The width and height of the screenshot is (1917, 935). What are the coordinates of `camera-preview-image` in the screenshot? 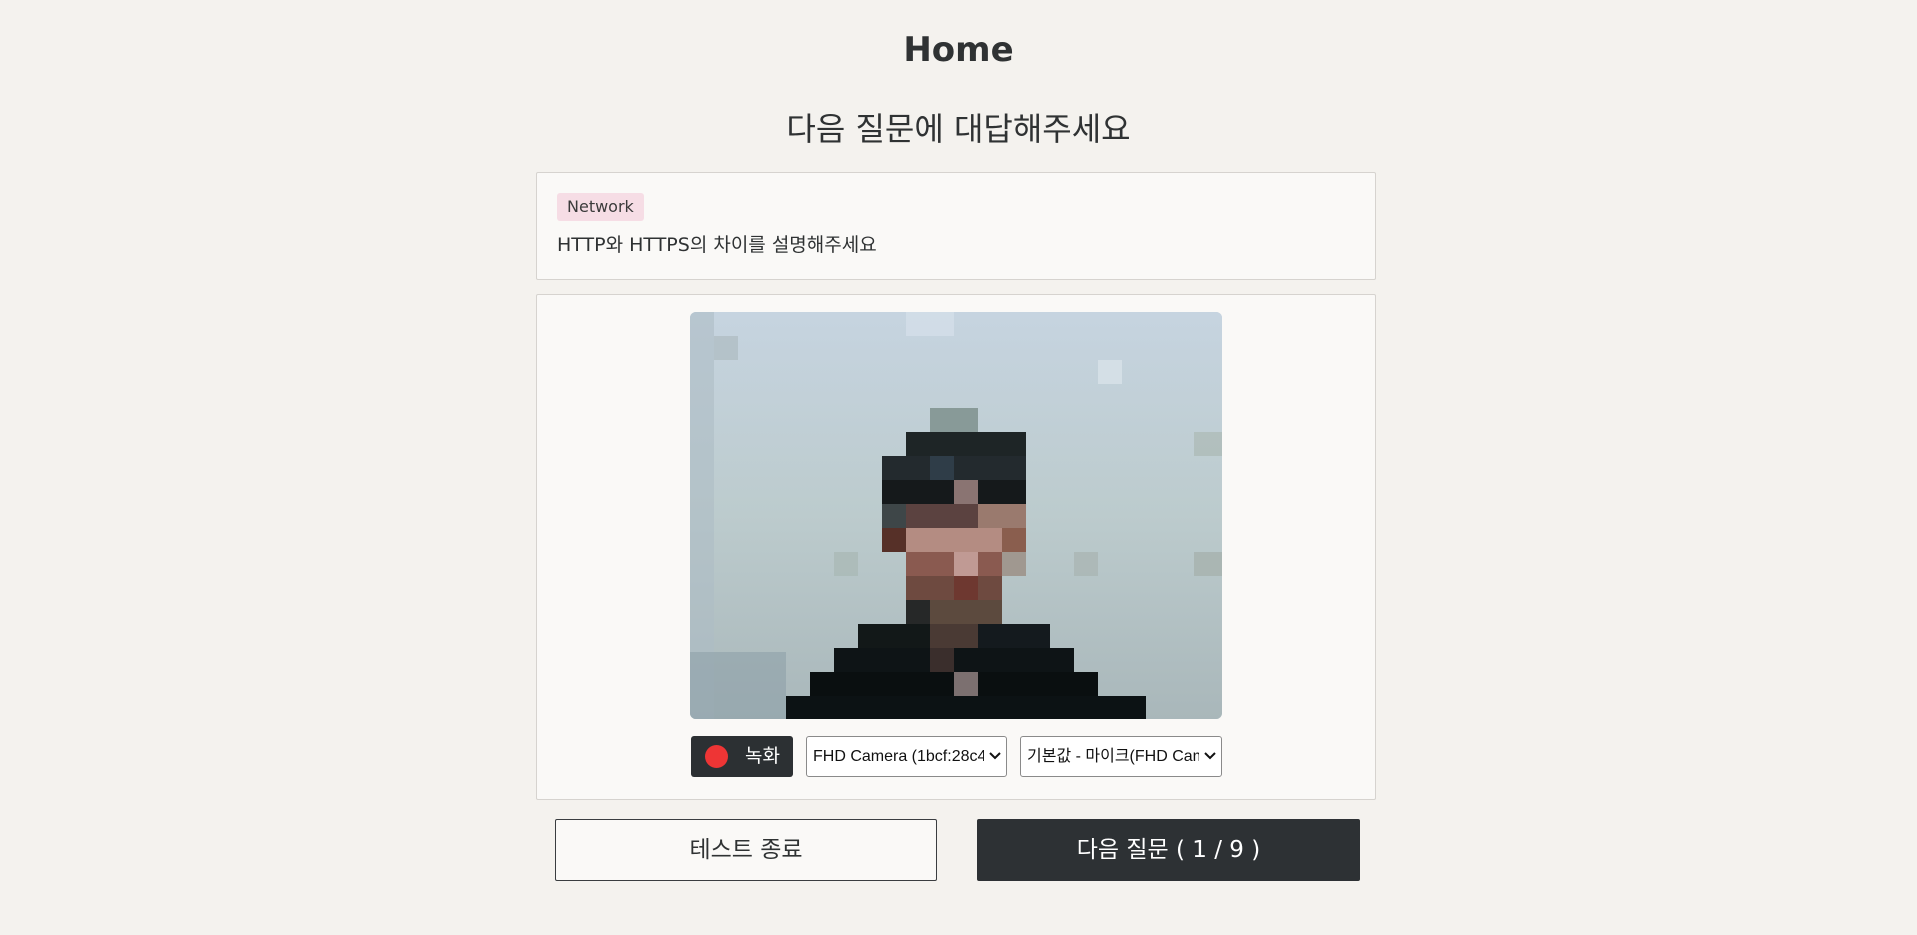 It's located at (956, 515).